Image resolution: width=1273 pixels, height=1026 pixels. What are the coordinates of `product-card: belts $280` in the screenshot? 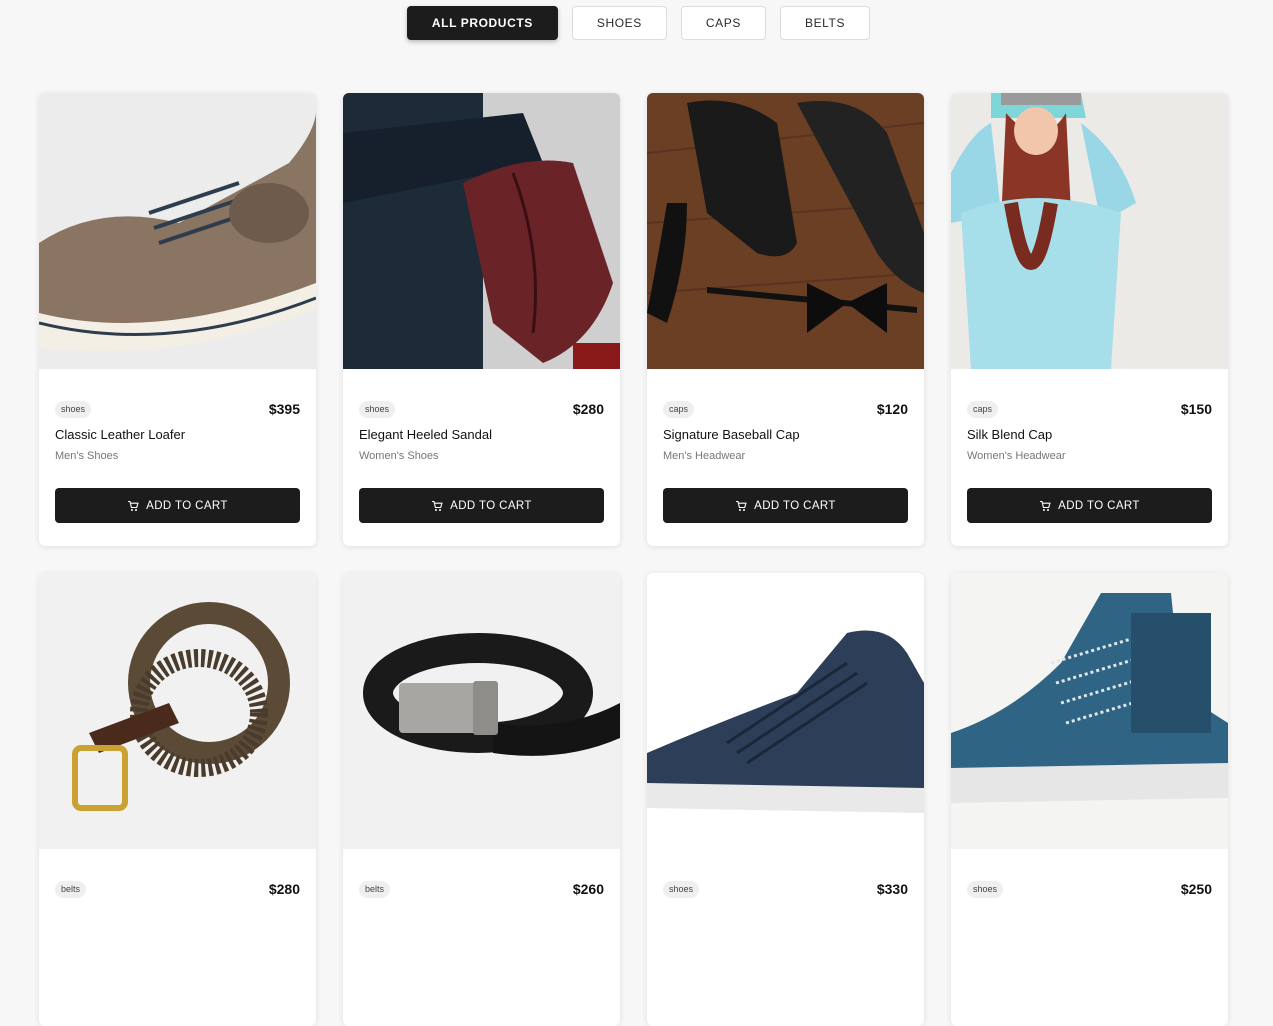 It's located at (177, 799).